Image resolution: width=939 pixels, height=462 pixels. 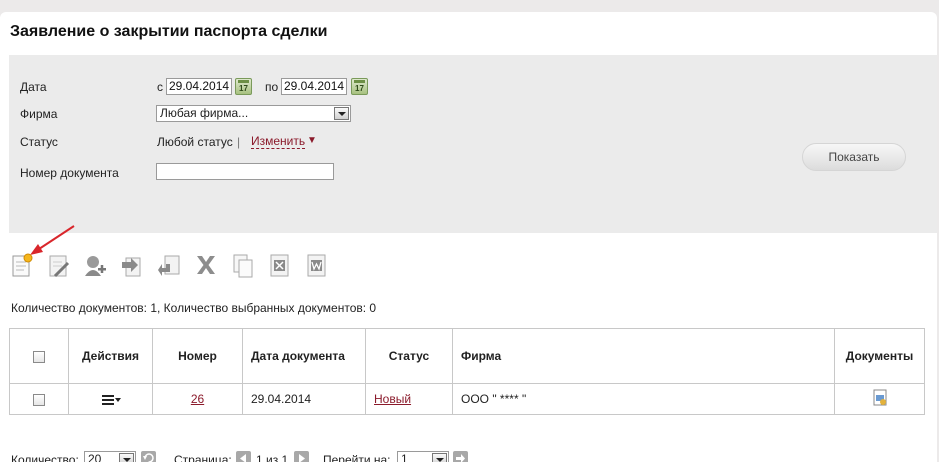 What do you see at coordinates (169, 265) in the screenshot?
I see `import-icon` at bounding box center [169, 265].